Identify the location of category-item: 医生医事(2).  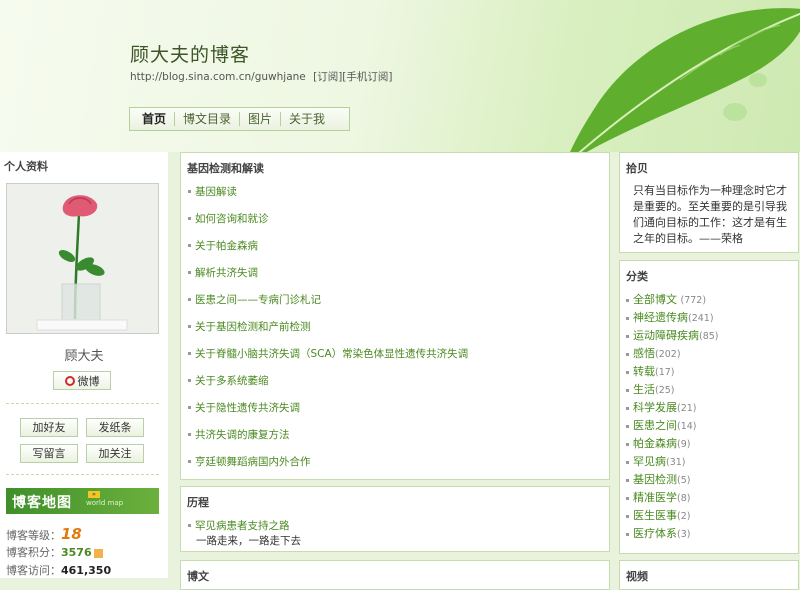
(672, 516).